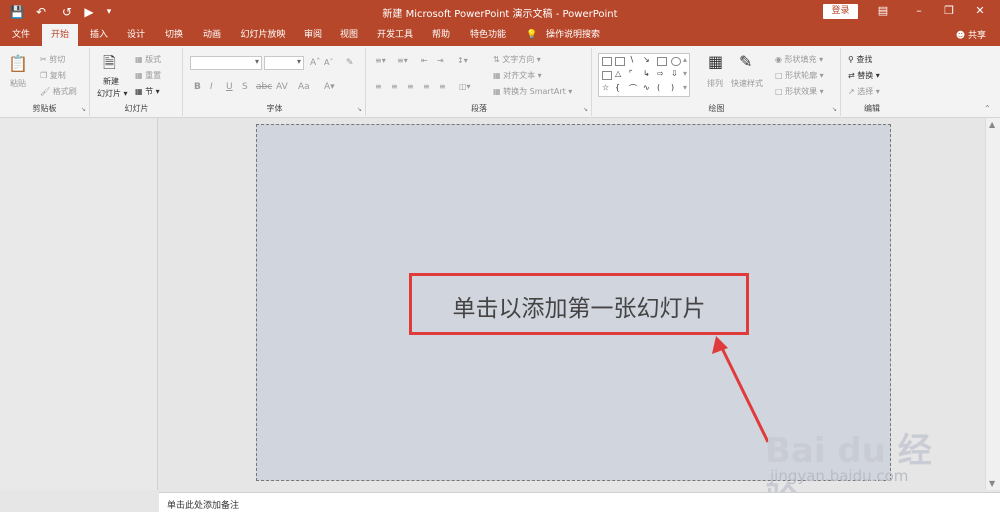 This screenshot has width=1000, height=512. What do you see at coordinates (674, 73) in the screenshot?
I see `down-arrow-shape-icon: ⇩` at bounding box center [674, 73].